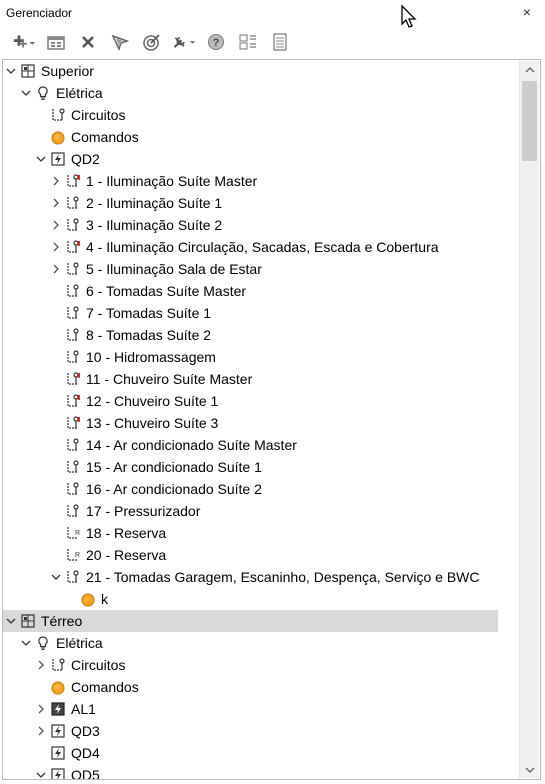  I want to click on tree-node-circuit: 14 - Ar condicionado Suíte Master, so click(260, 445).